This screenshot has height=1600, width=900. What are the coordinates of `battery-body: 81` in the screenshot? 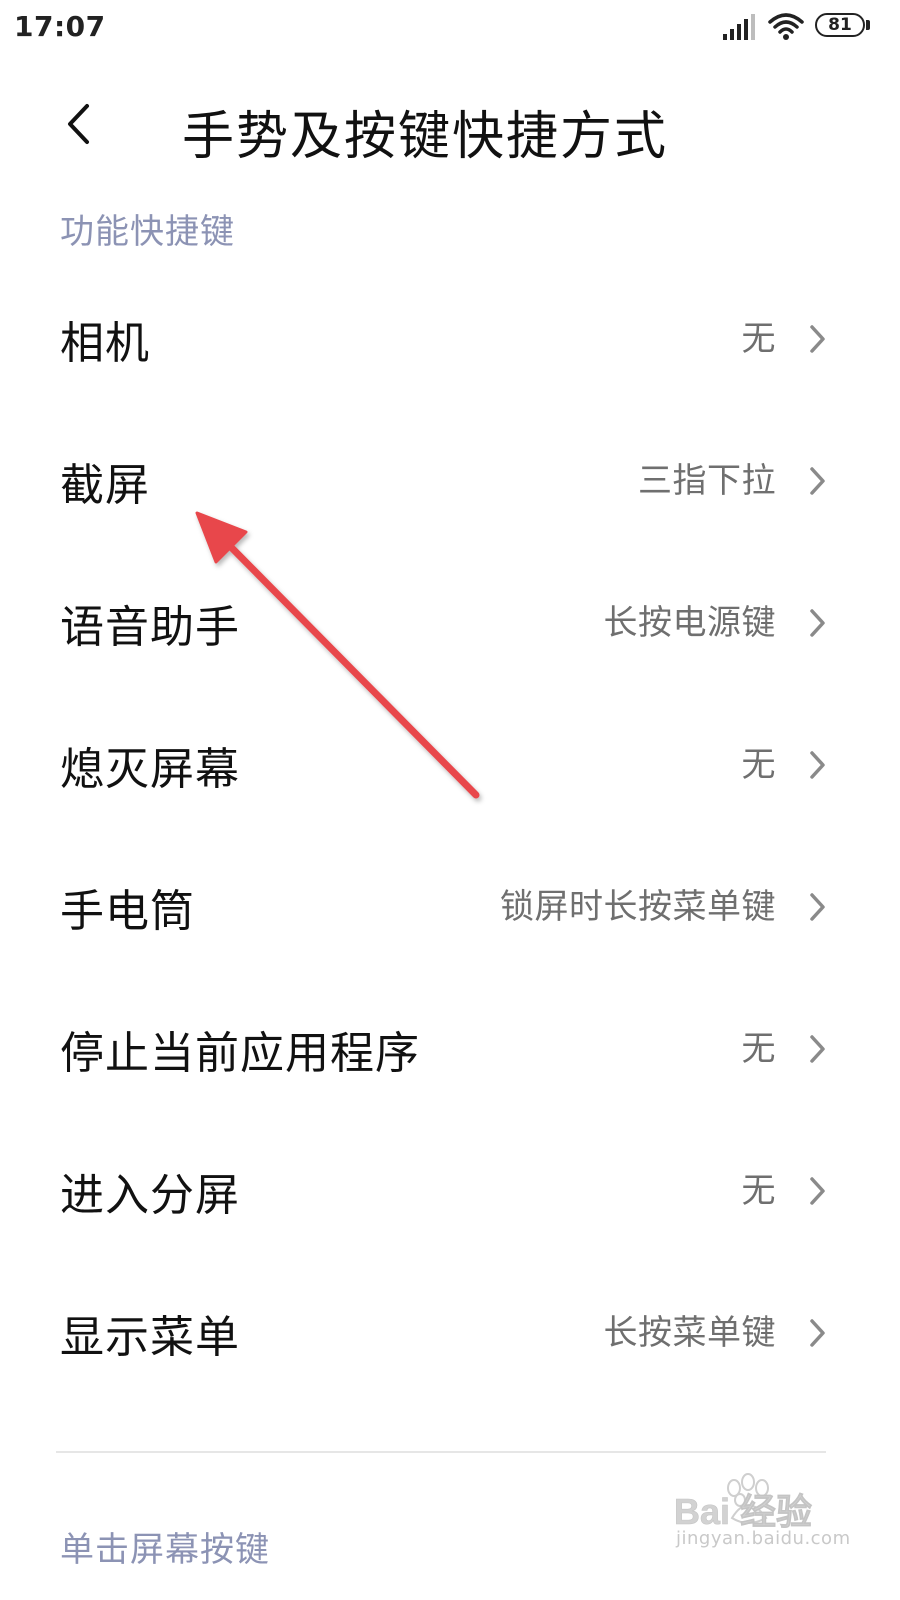 It's located at (840, 25).